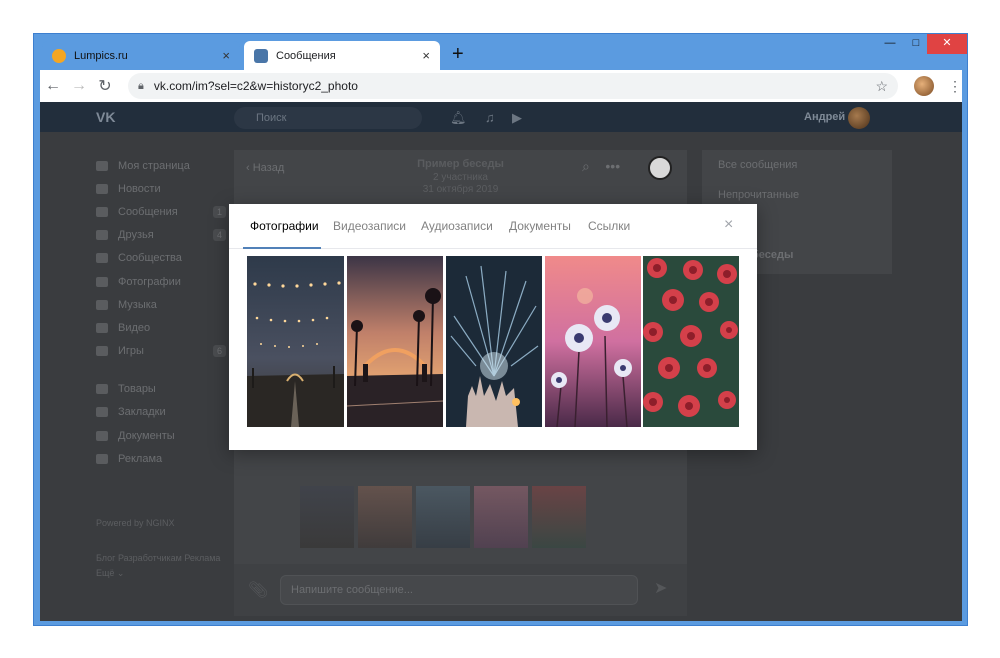 The height and width of the screenshot is (658, 1000). What do you see at coordinates (161, 327) in the screenshot?
I see `sidebar-item-video: Видео` at bounding box center [161, 327].